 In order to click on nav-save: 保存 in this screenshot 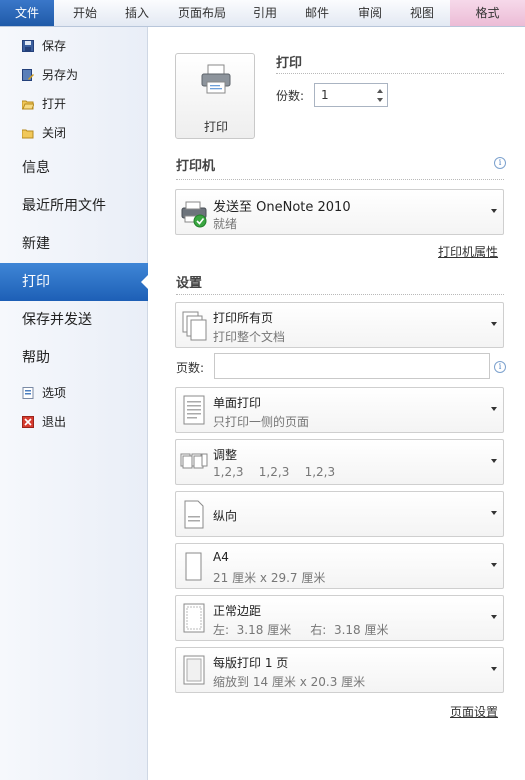, I will do `click(73, 46)`.